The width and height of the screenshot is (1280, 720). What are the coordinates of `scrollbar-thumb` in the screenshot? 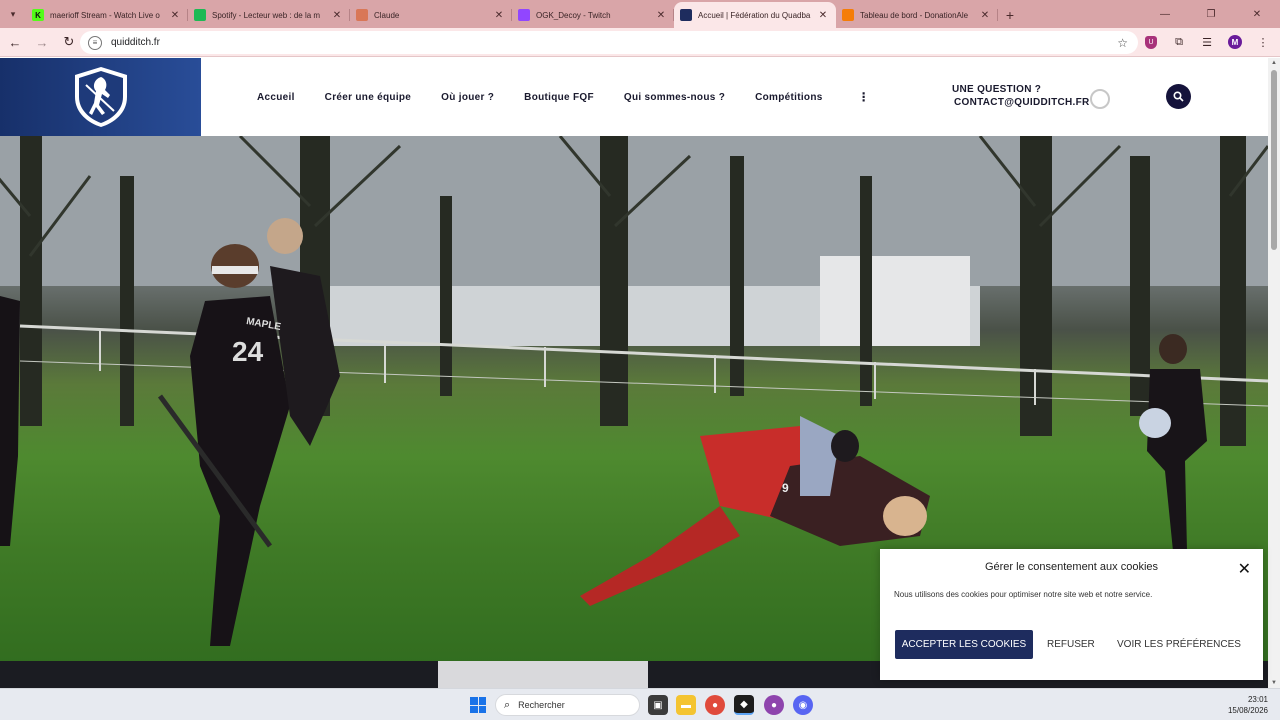 It's located at (1274, 160).